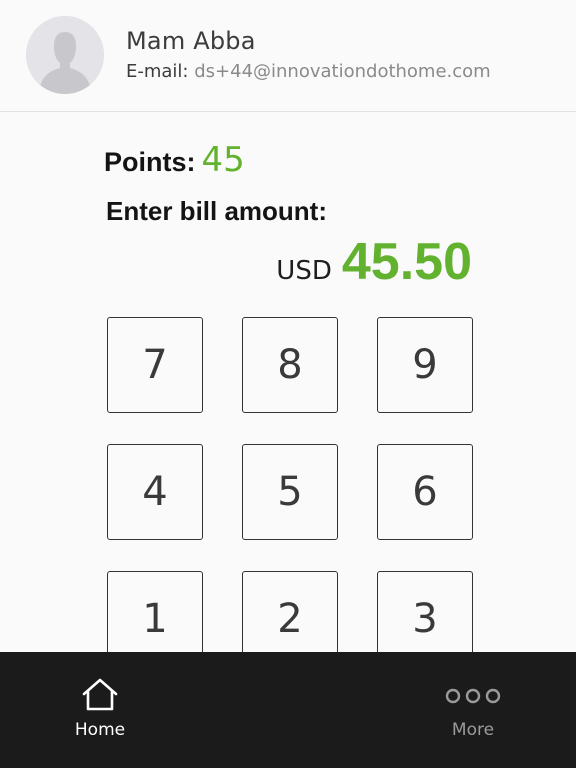  Describe the element at coordinates (216, 211) in the screenshot. I see `bill-amount-label: Enter bill amount:` at that location.